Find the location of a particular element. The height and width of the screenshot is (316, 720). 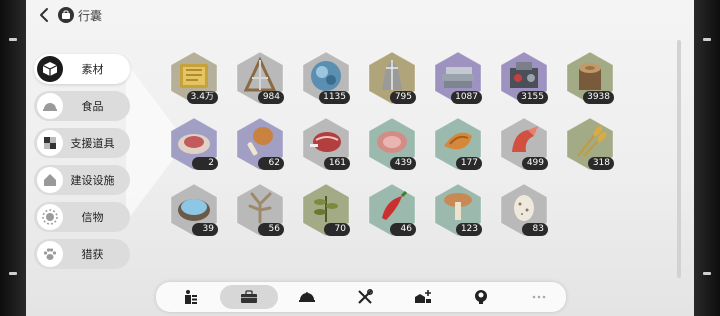

item-slot-roast-wing: 177 is located at coordinates (458, 144).